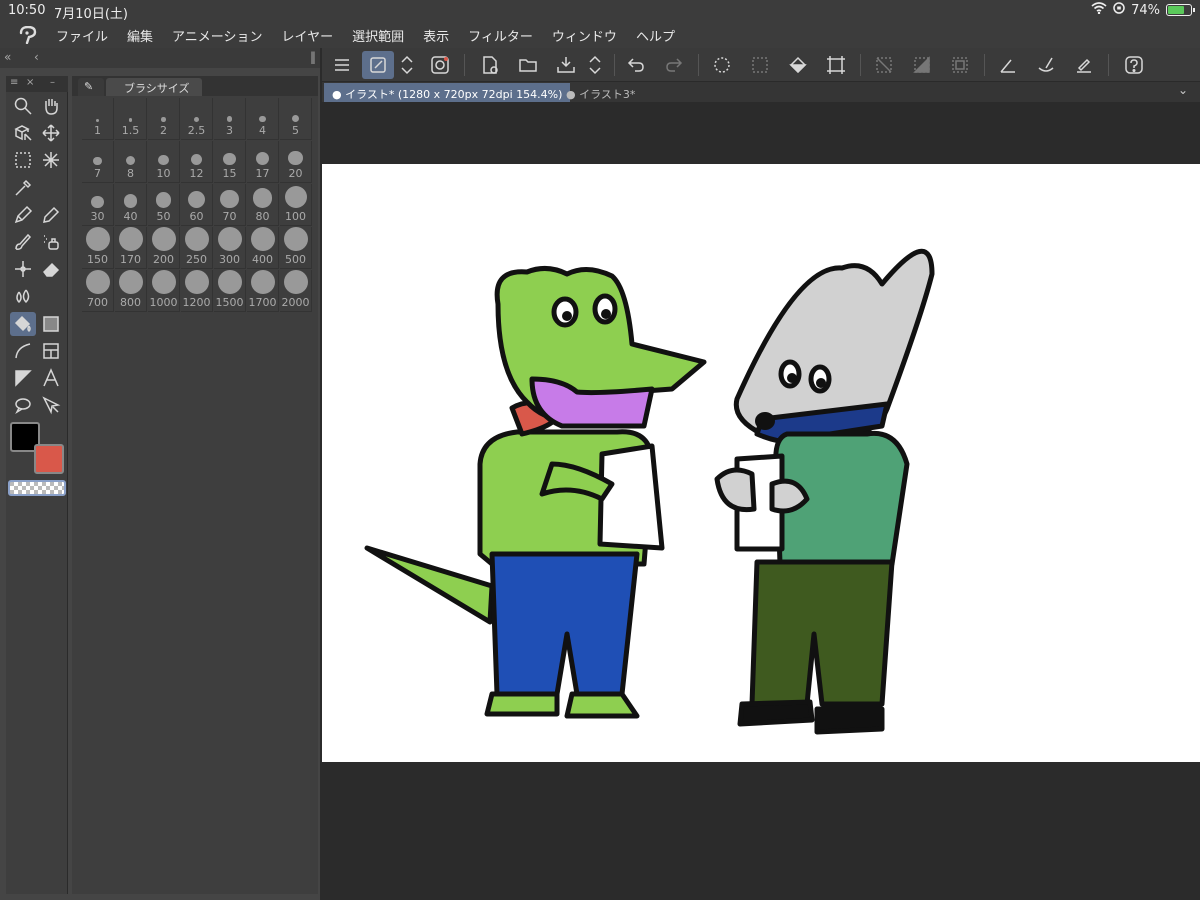 Image resolution: width=1200 pixels, height=900 pixels. Describe the element at coordinates (263, 248) in the screenshot. I see `brush-size-cell: 400` at that location.